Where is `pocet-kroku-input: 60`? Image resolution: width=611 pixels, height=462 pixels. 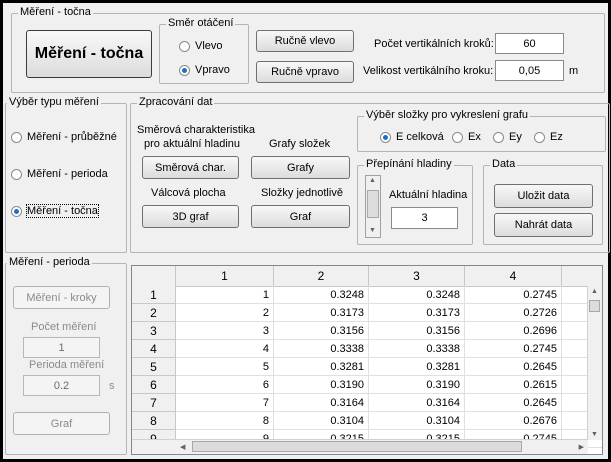 pocet-kroku-input: 60 is located at coordinates (529, 43).